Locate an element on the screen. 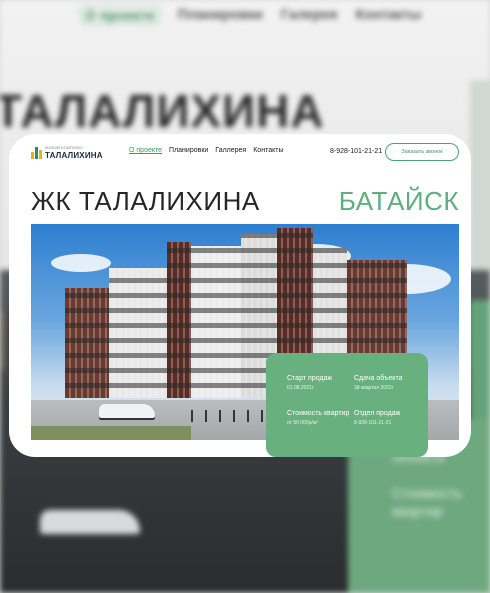 This screenshot has height=593, width=490. order-call-button: Заказать звонок is located at coordinates (422, 152).